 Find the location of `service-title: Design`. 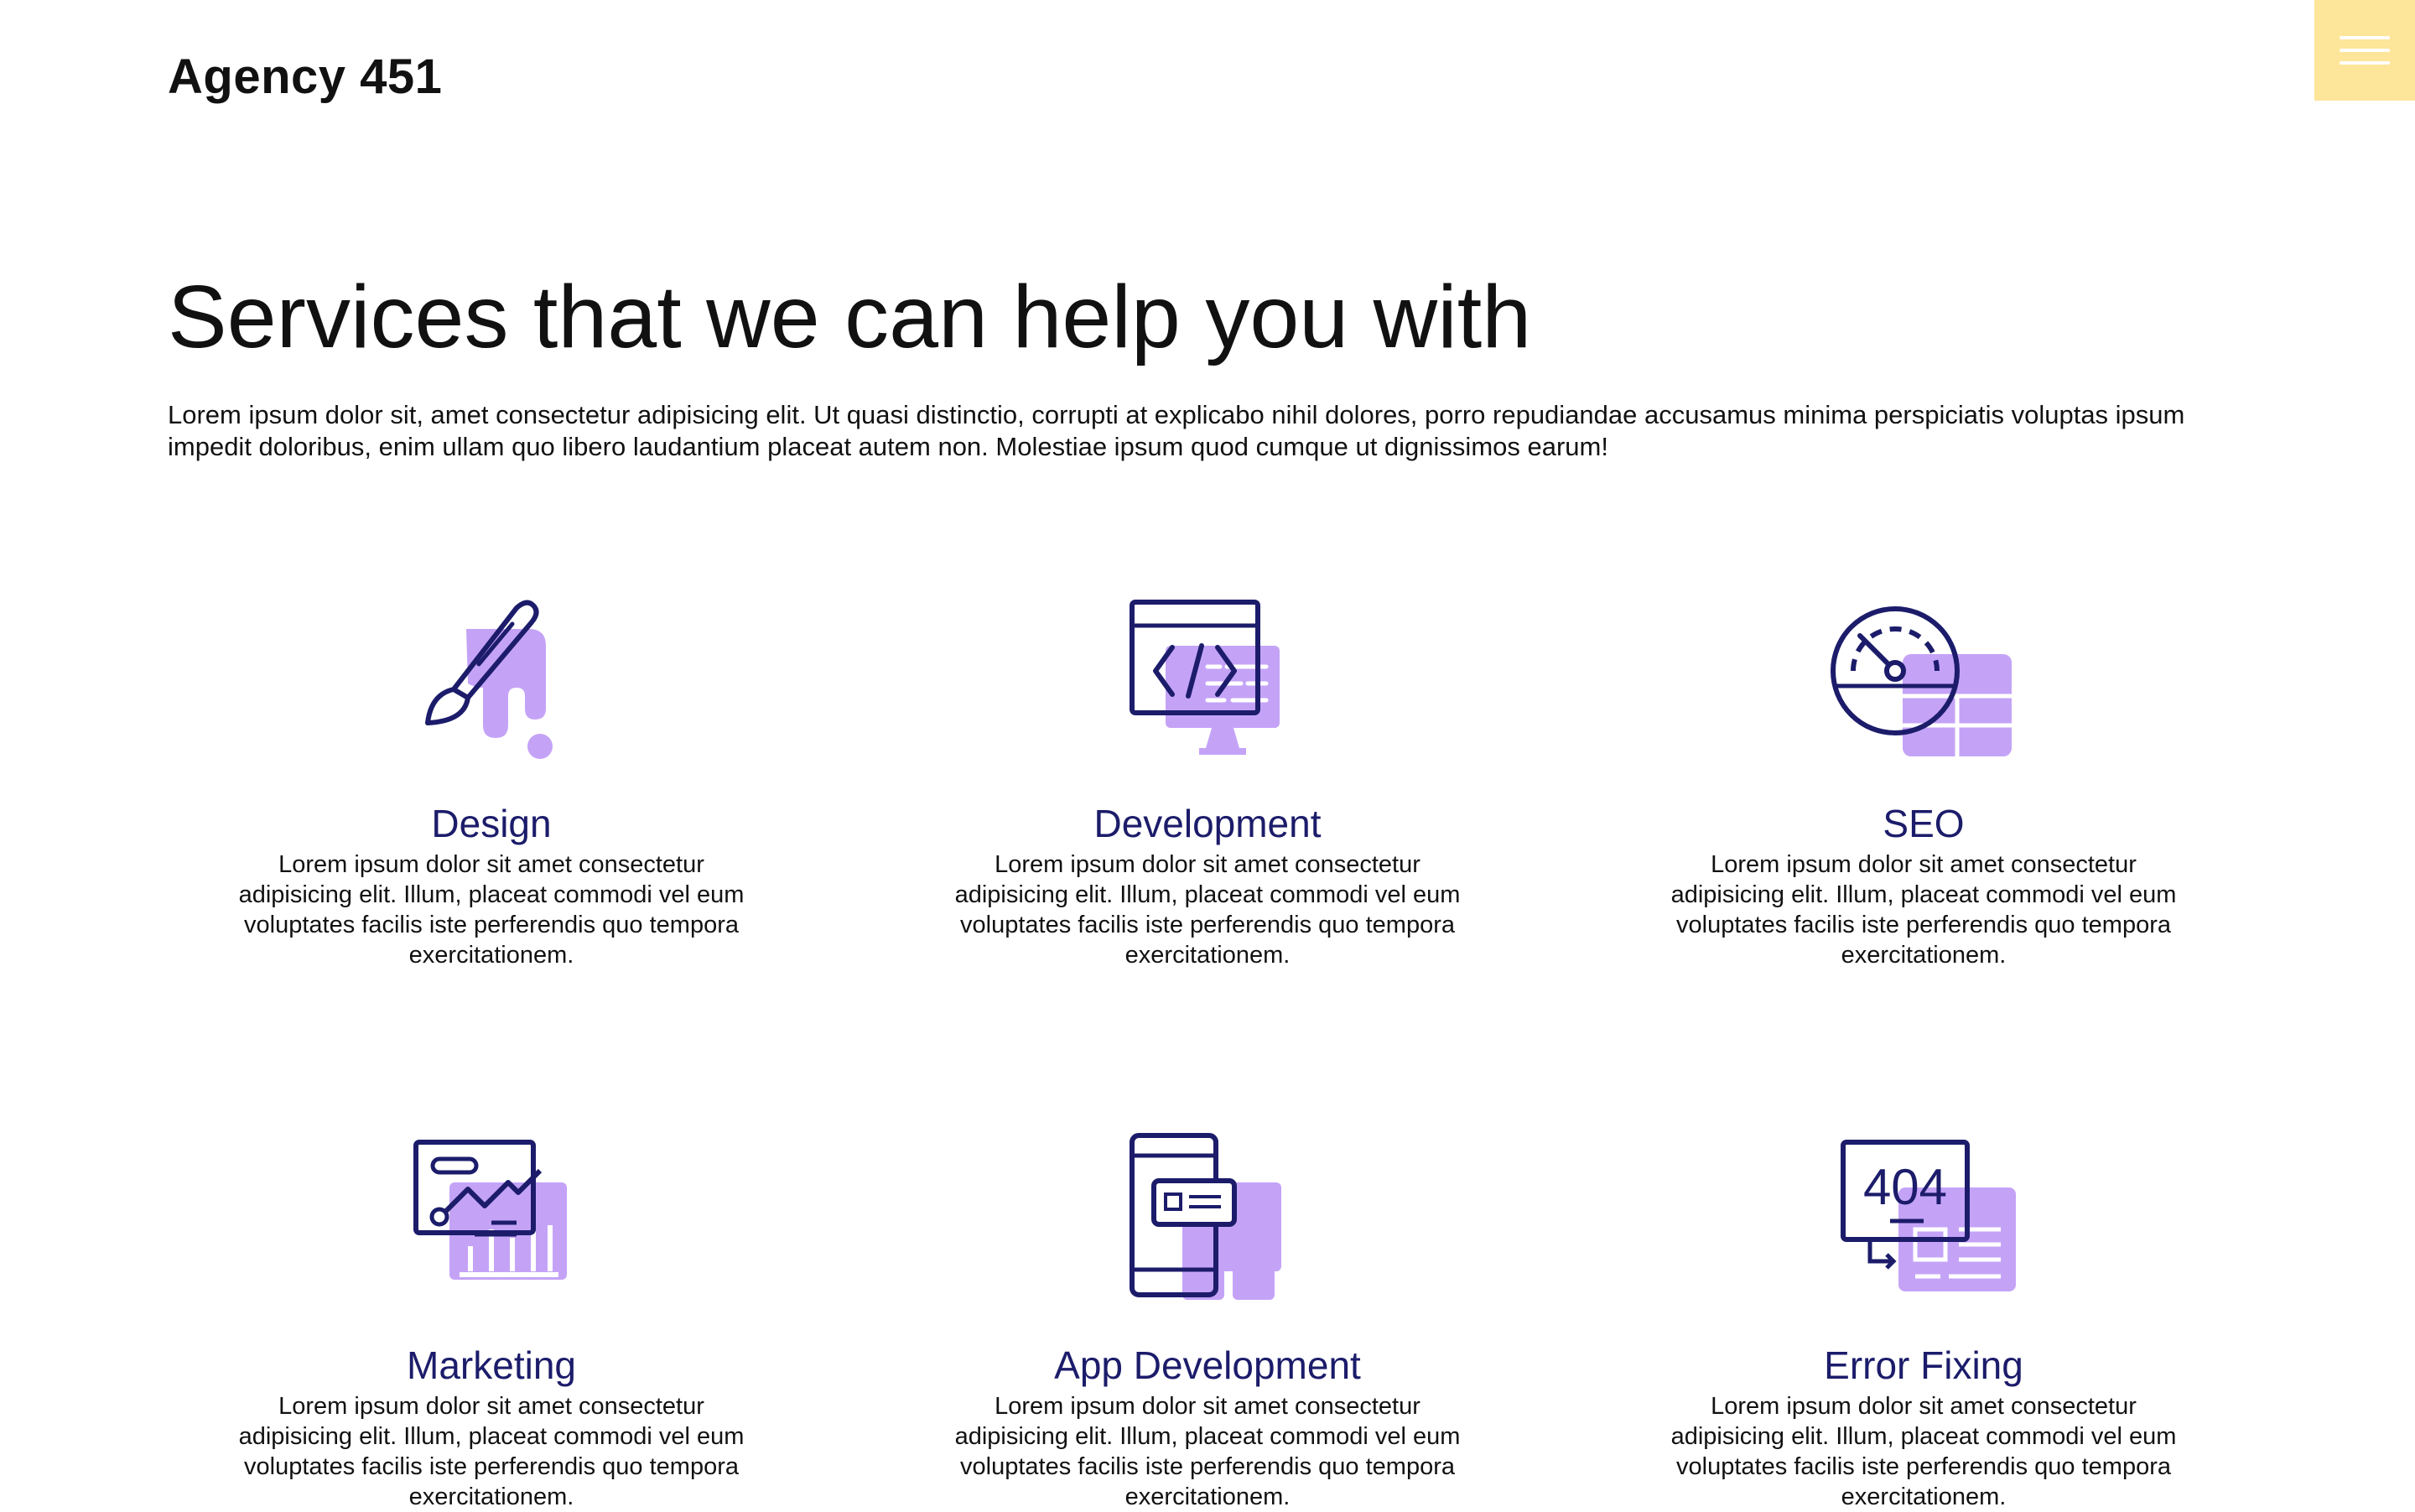

service-title: Design is located at coordinates (491, 823).